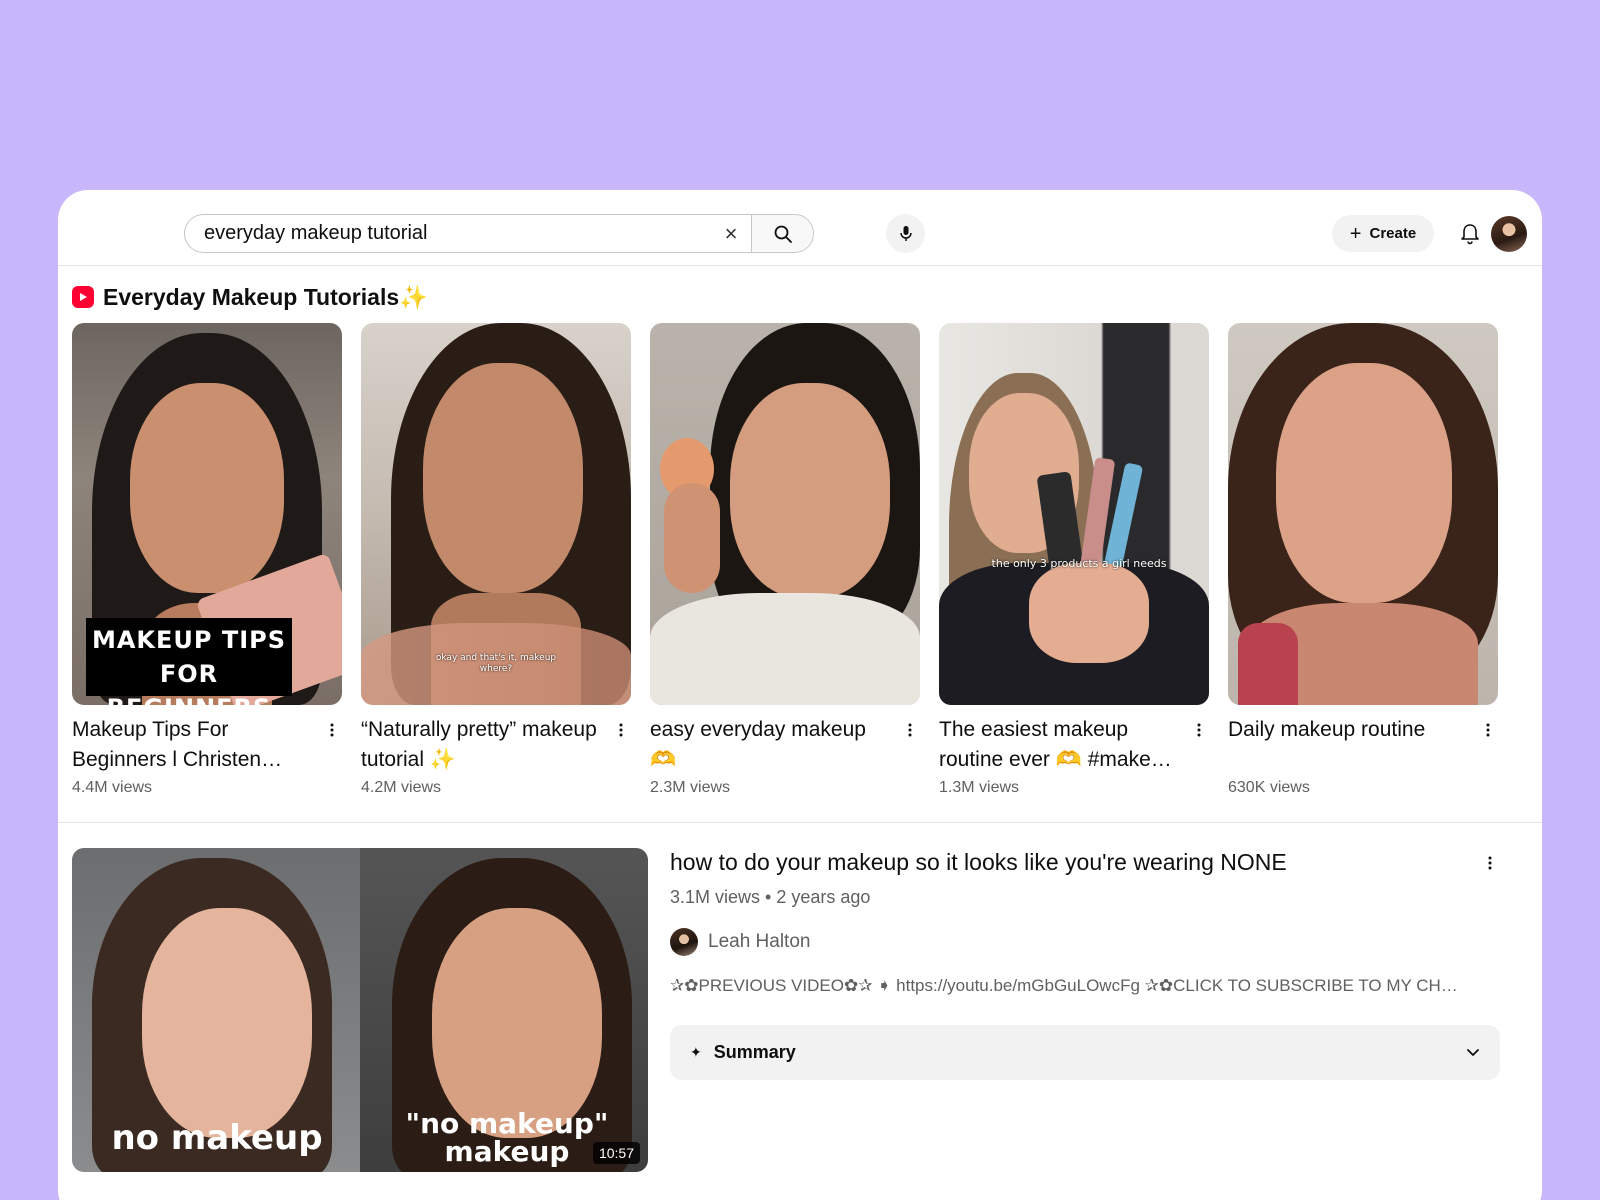 The height and width of the screenshot is (1200, 1600). Describe the element at coordinates (800, 822) in the screenshot. I see `section-divider` at that location.